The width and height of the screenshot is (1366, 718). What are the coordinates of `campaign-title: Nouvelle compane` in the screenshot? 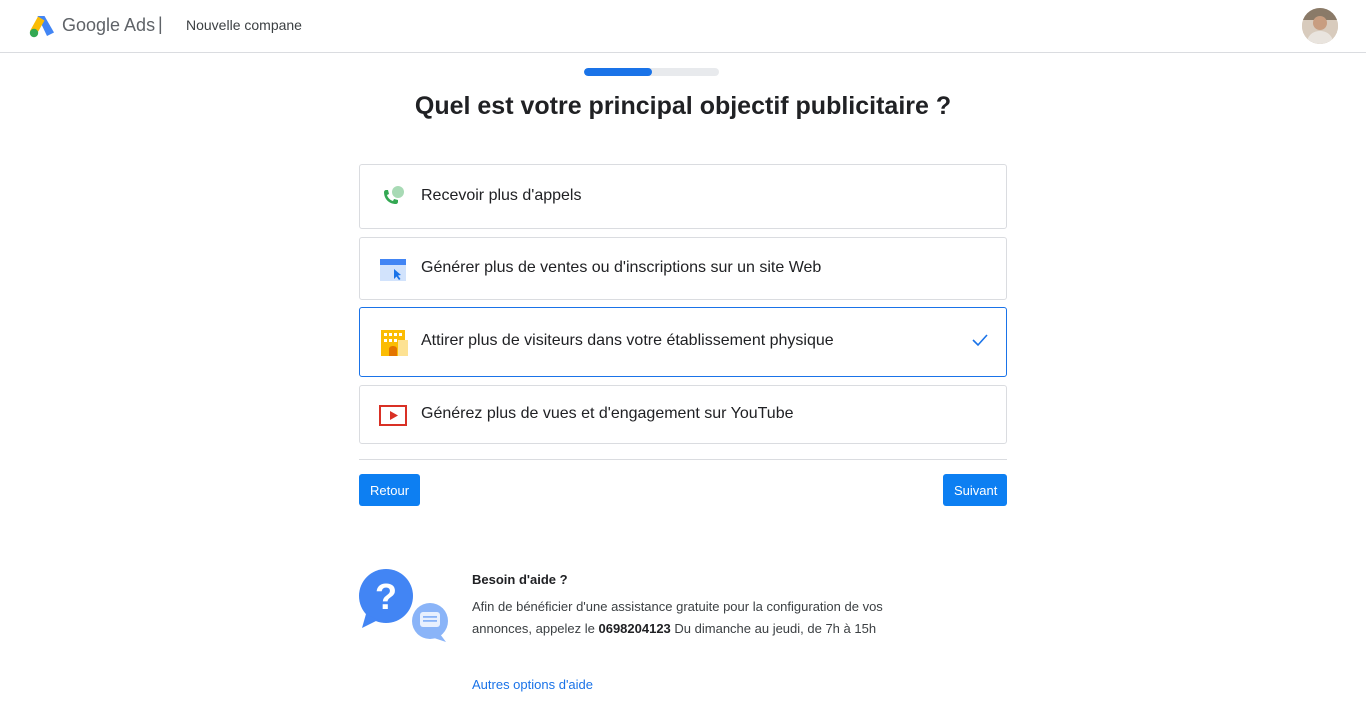 It's located at (244, 25).